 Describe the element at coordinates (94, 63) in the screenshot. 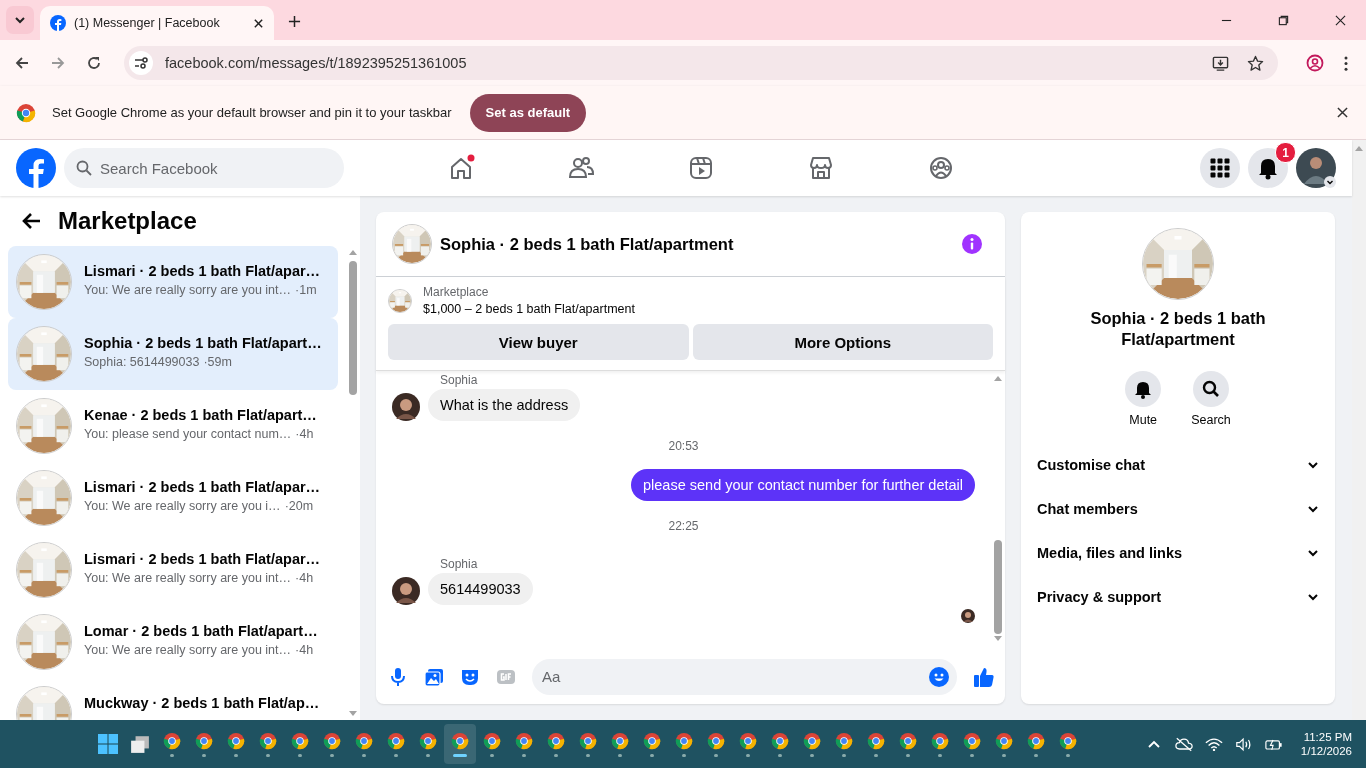

I see `reload-icon` at that location.